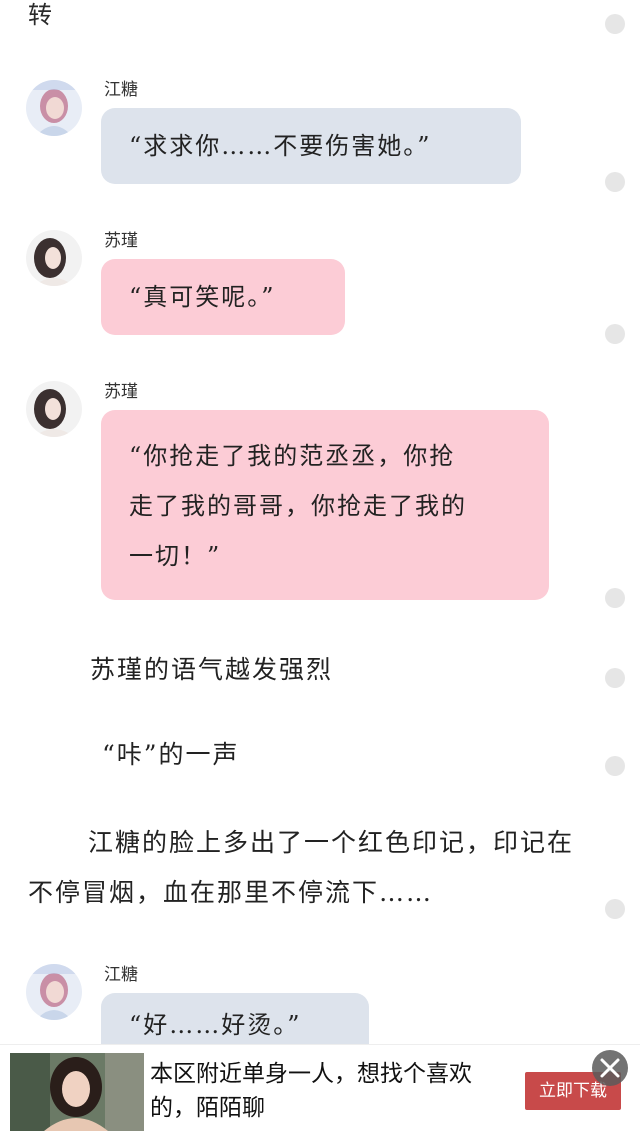 Image resolution: width=640 pixels, height=1139 pixels. Describe the element at coordinates (292, 456) in the screenshot. I see `message-line: “你抢走了我的范丞丞，你抢` at that location.